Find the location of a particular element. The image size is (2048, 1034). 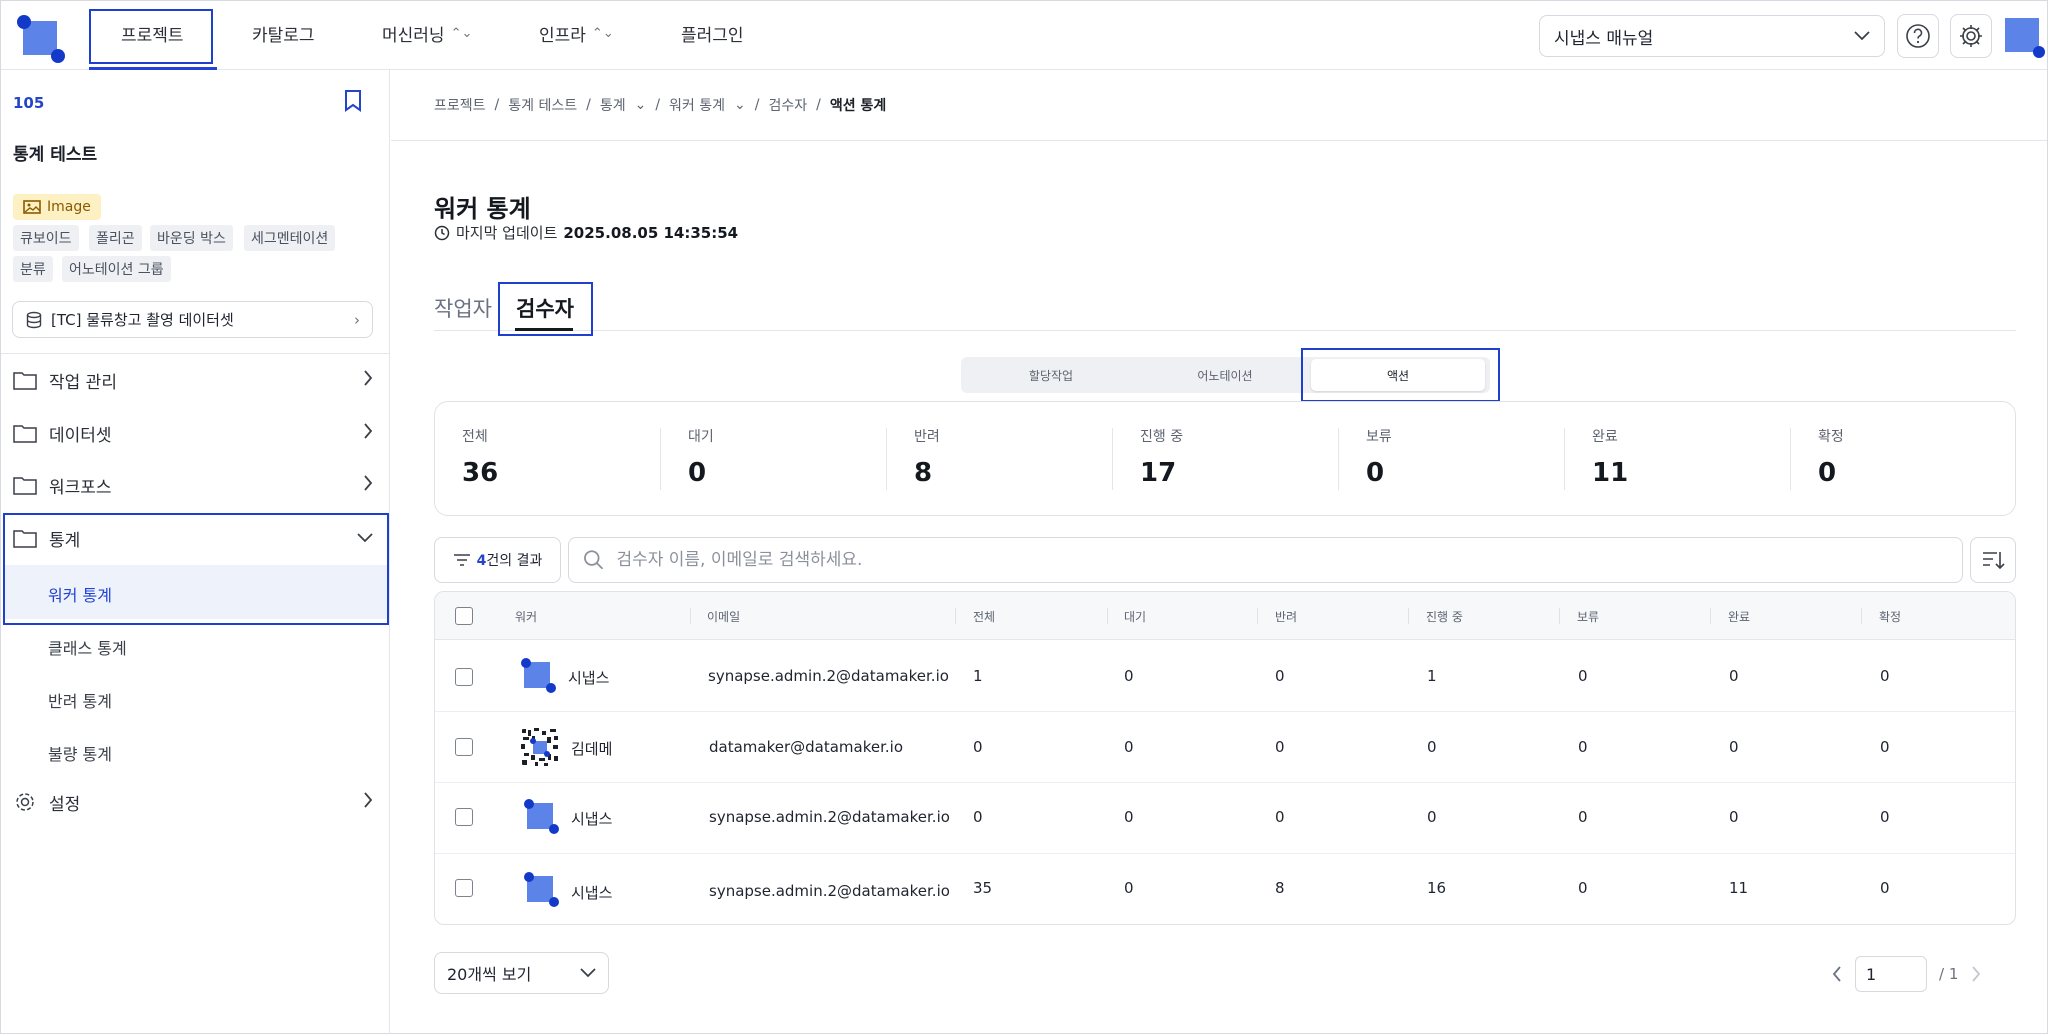

settings-button is located at coordinates (1971, 36).